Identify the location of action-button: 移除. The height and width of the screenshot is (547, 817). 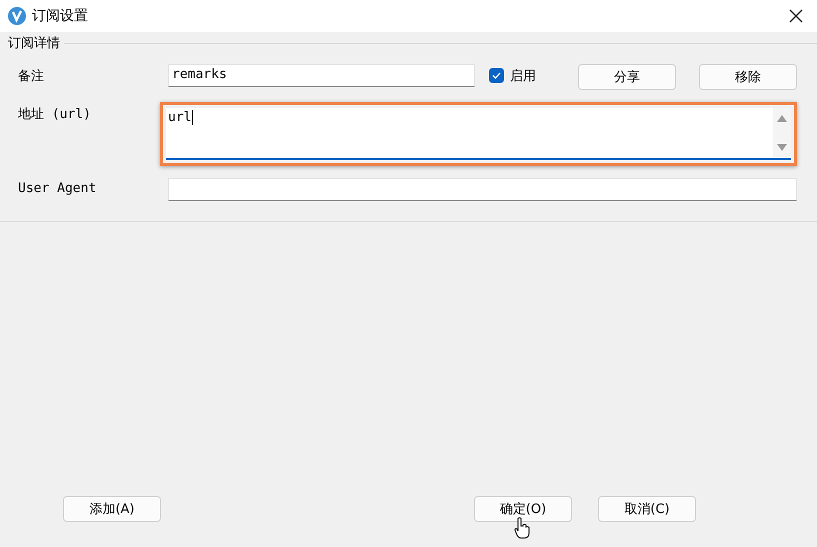
(748, 77).